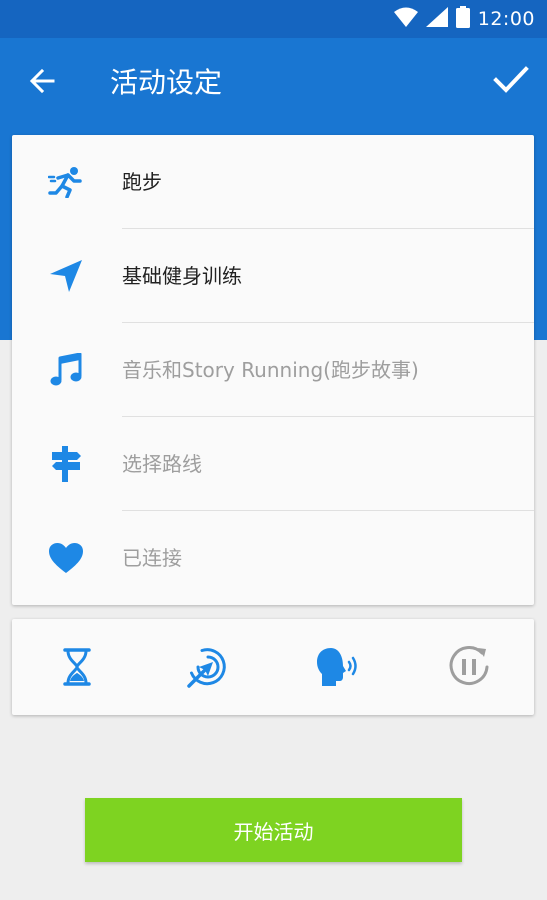 This screenshot has height=900, width=547. I want to click on route-row: 选择路线, so click(273, 464).